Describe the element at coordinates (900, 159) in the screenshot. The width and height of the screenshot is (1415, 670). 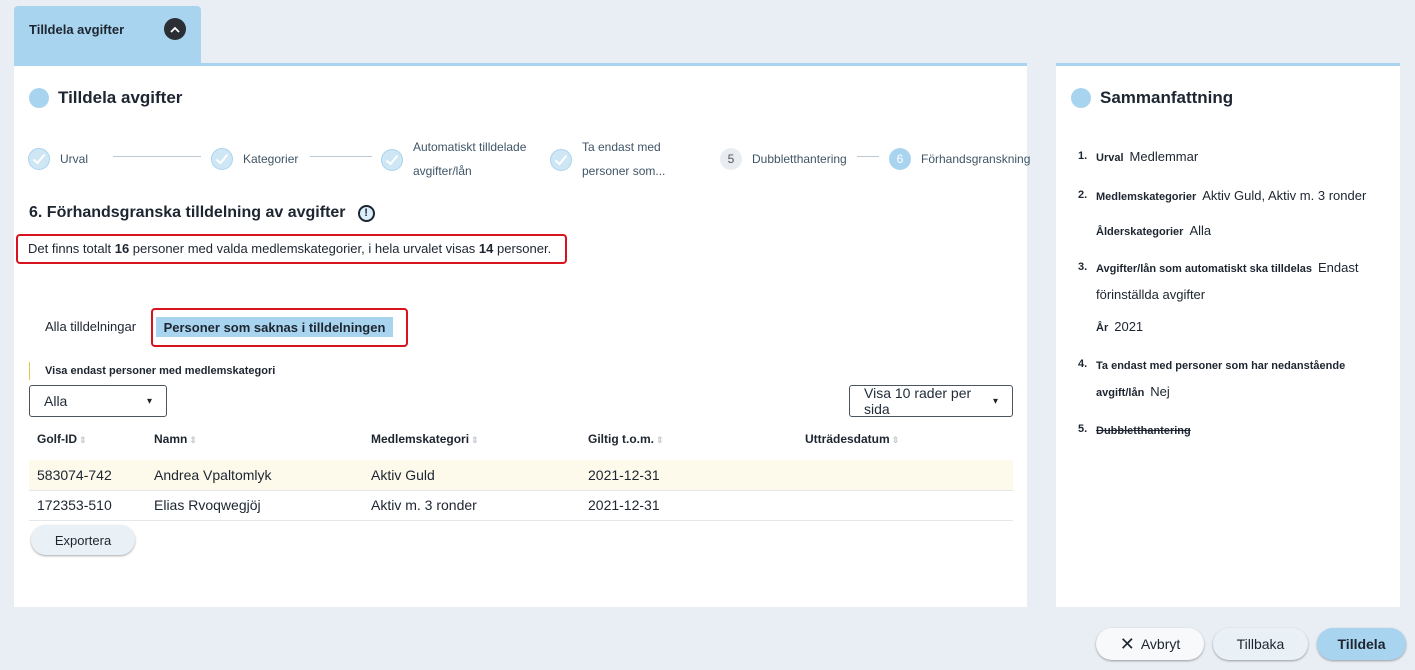
I see `step-number: 6` at that location.